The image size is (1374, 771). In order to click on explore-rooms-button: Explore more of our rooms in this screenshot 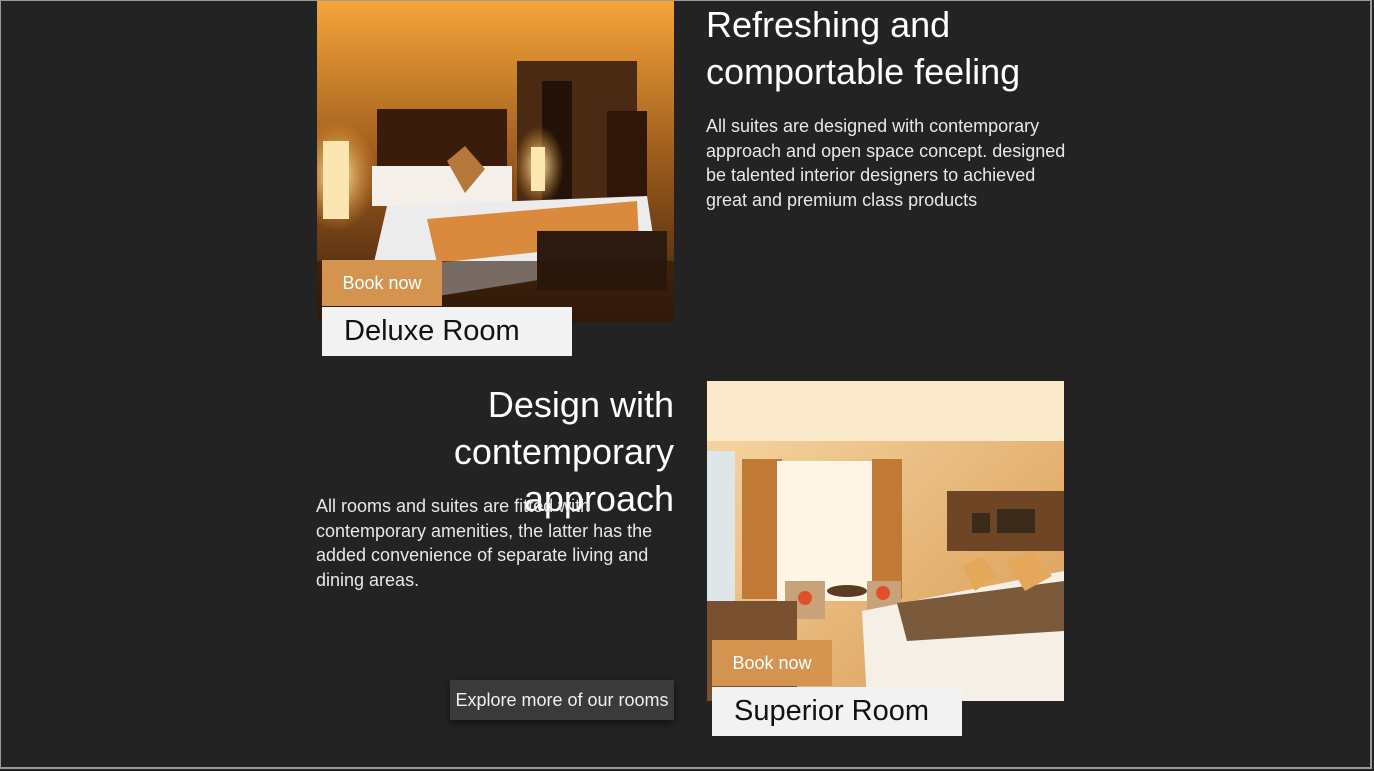, I will do `click(562, 700)`.